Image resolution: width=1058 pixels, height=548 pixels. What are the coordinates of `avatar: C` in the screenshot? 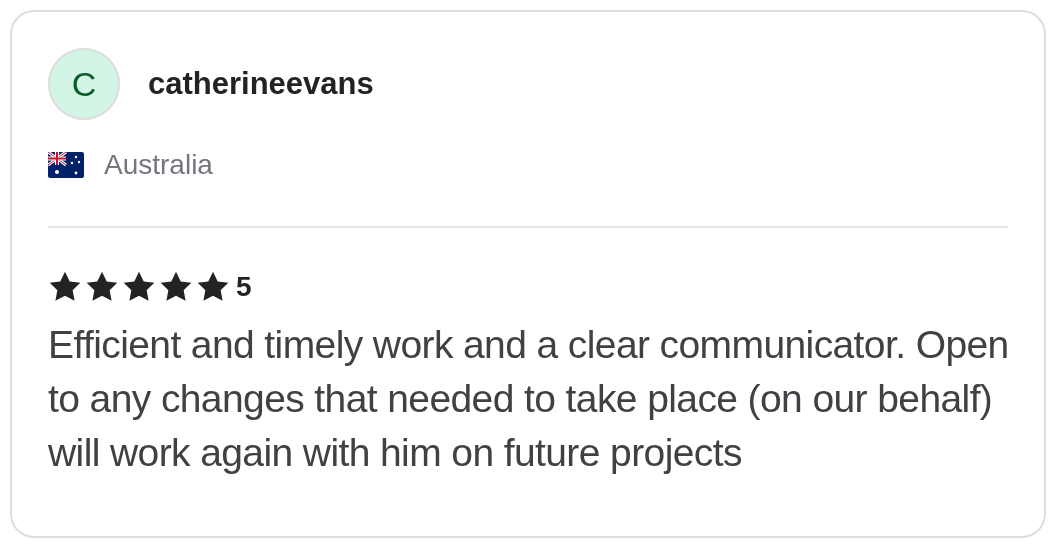 It's located at (84, 84).